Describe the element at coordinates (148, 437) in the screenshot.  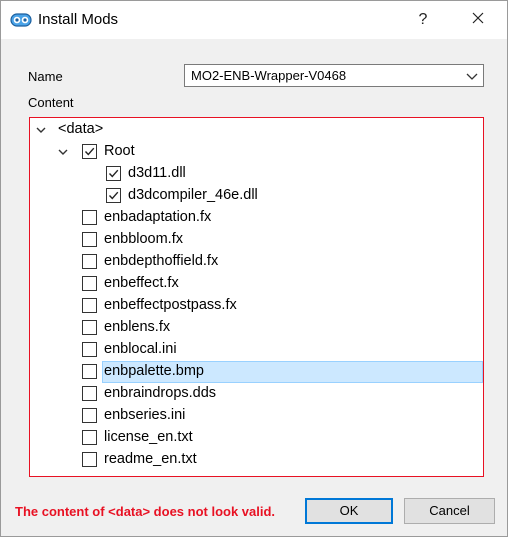
I see `tree-item-label: license_en.txt` at that location.